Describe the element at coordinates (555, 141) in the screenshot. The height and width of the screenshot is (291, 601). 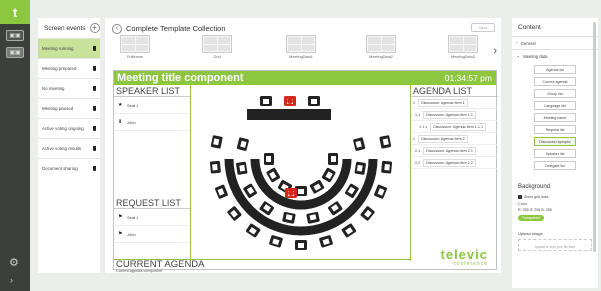
I see `meeting-data-button: Discussion synoptic` at that location.